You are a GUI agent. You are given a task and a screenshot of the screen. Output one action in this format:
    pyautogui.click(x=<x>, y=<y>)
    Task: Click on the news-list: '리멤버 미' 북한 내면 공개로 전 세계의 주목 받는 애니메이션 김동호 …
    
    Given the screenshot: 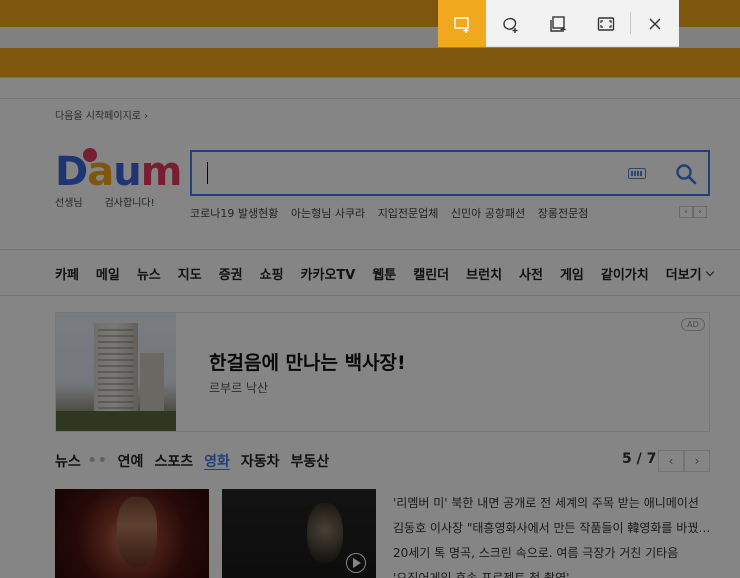 What is the action you would take?
    pyautogui.click(x=553, y=536)
    